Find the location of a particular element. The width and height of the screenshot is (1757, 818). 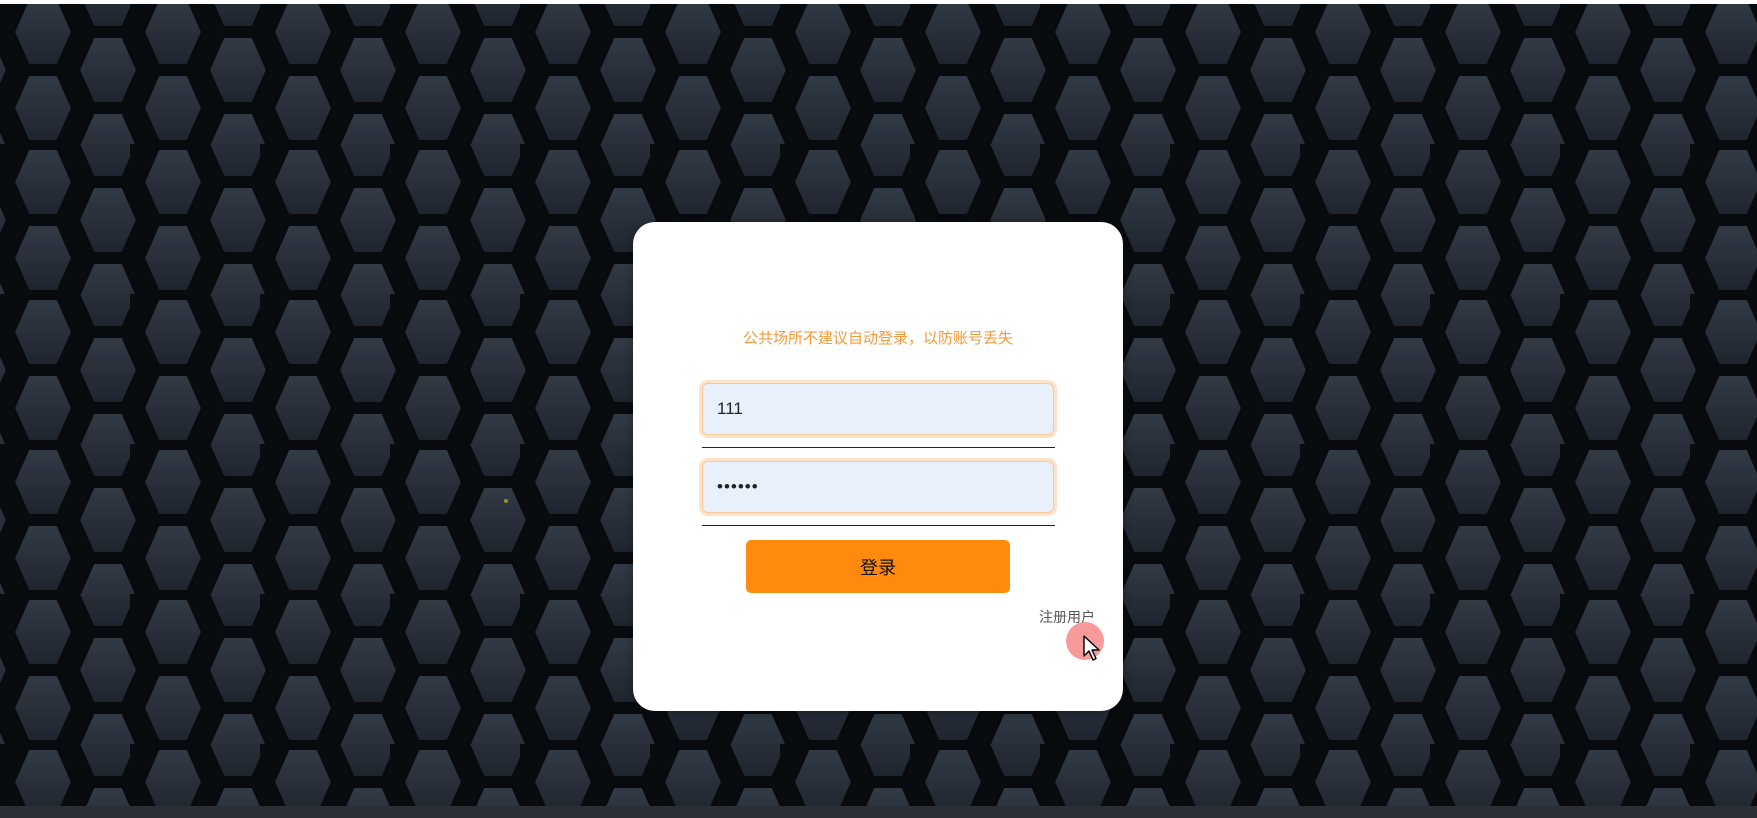

password-input is located at coordinates (878, 487).